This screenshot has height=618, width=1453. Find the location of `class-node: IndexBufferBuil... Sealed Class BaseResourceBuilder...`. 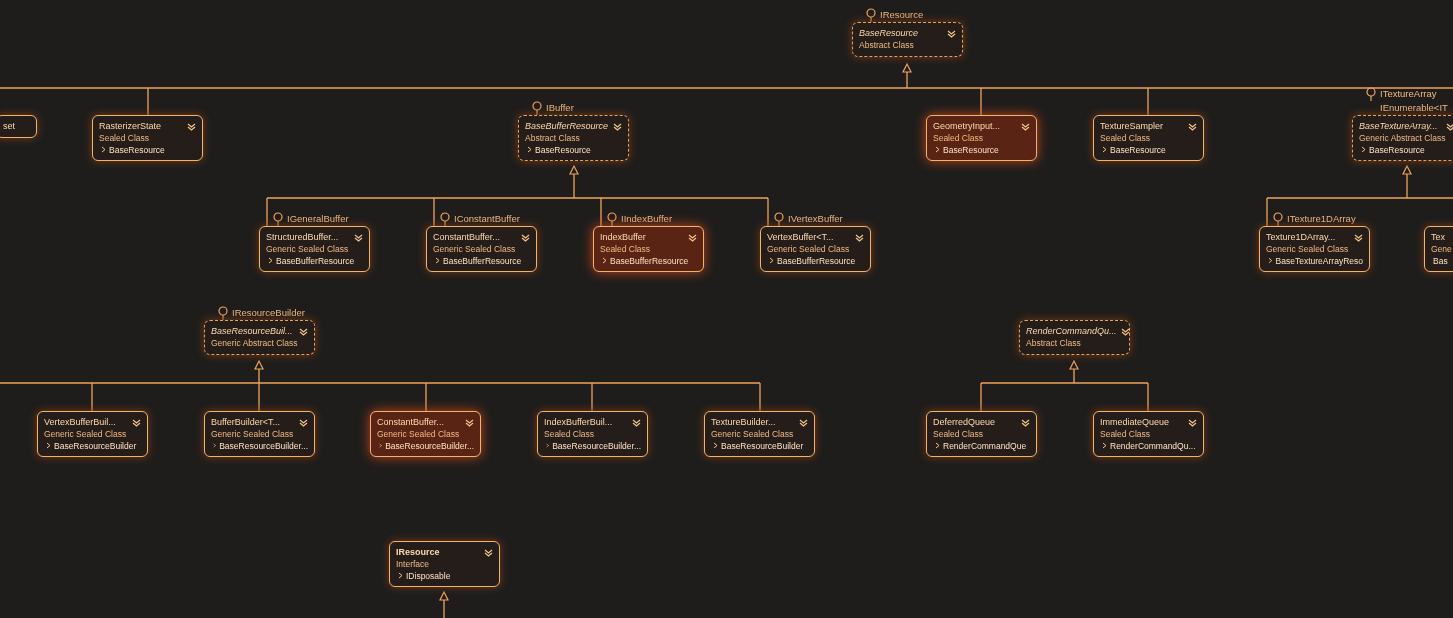

class-node: IndexBufferBuil... Sealed Class BaseResourceBuilder... is located at coordinates (592, 434).